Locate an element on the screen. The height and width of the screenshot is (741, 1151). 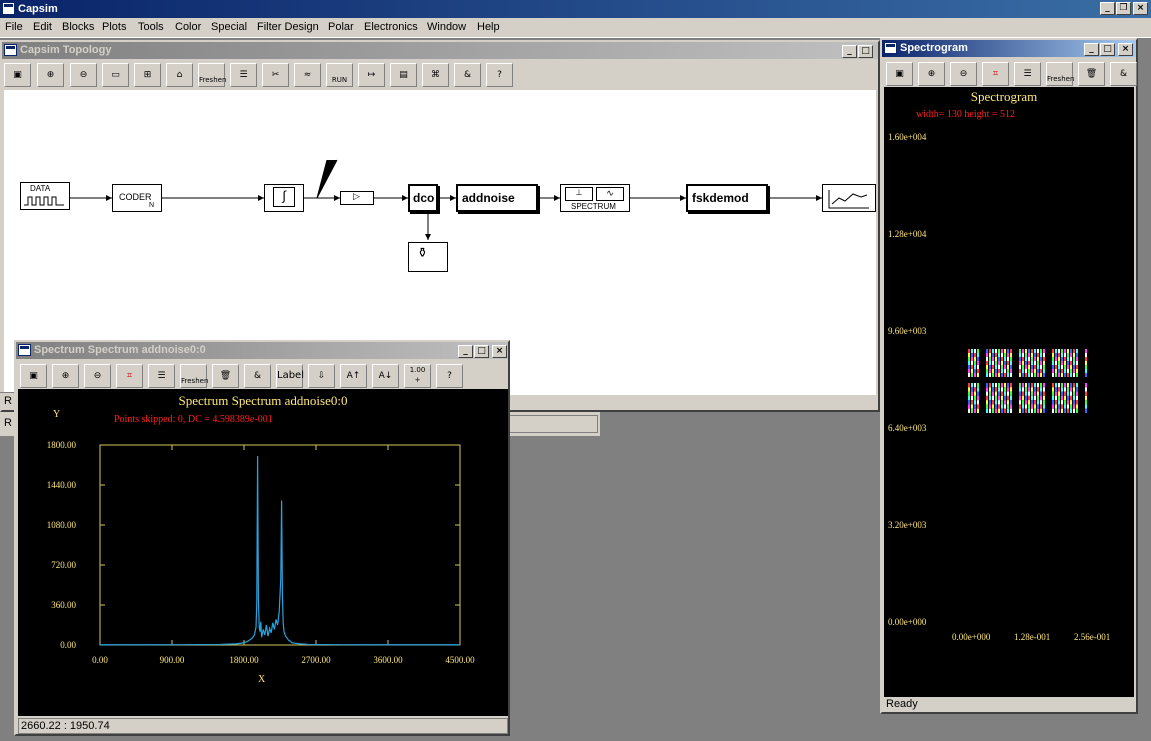
topology-maximize-button: □ is located at coordinates (865, 51).